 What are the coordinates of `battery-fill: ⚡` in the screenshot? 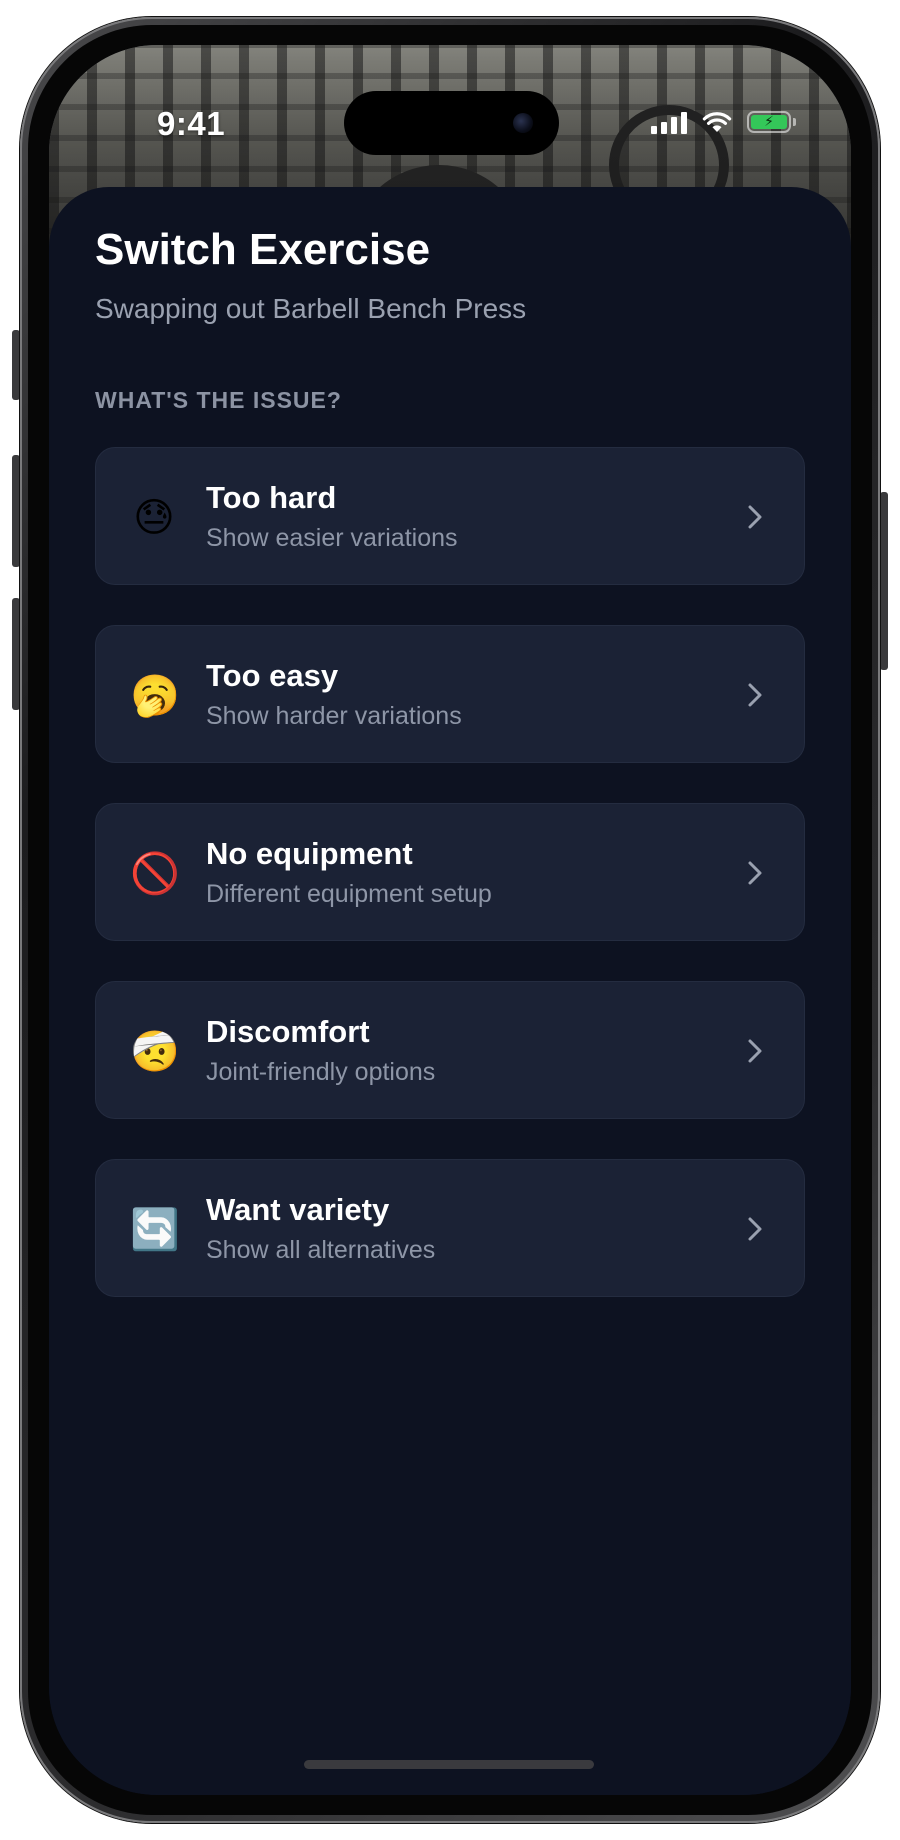 It's located at (769, 122).